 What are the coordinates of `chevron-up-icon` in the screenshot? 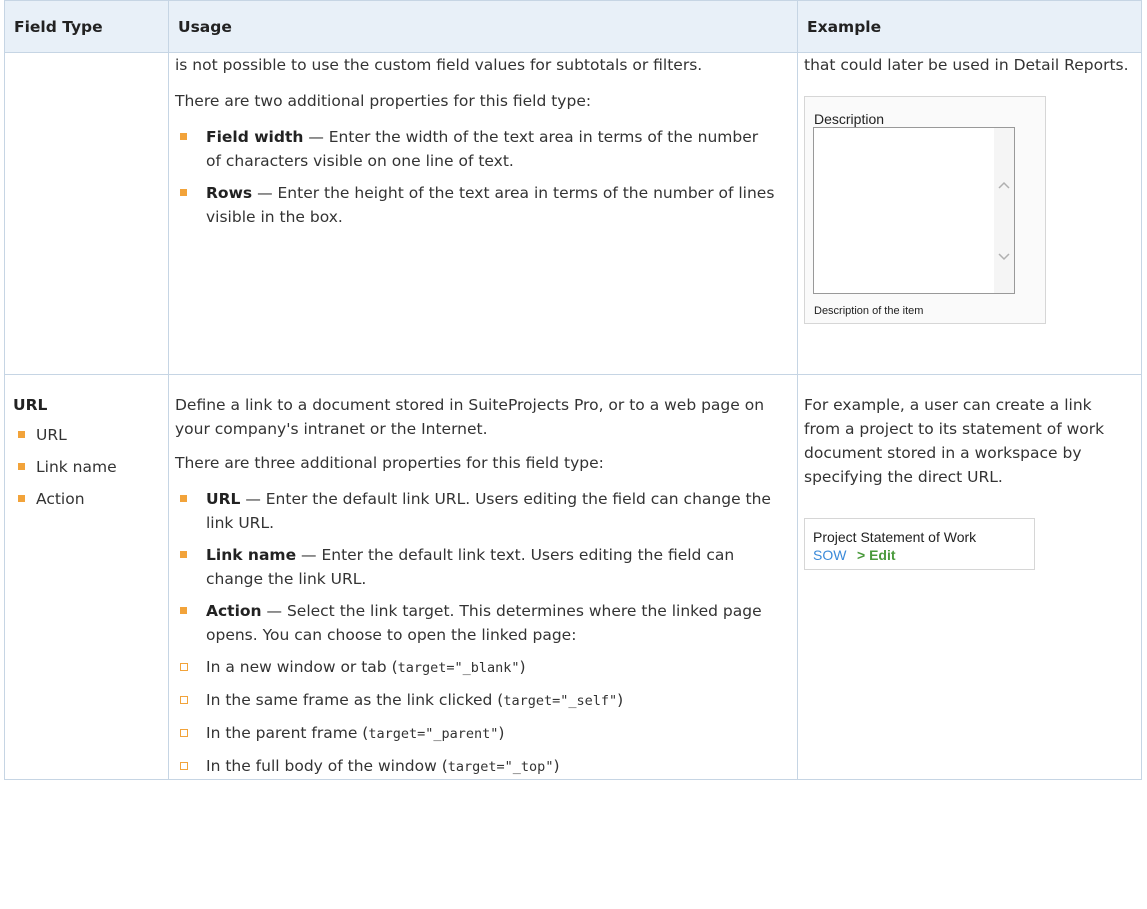 It's located at (1004, 185).